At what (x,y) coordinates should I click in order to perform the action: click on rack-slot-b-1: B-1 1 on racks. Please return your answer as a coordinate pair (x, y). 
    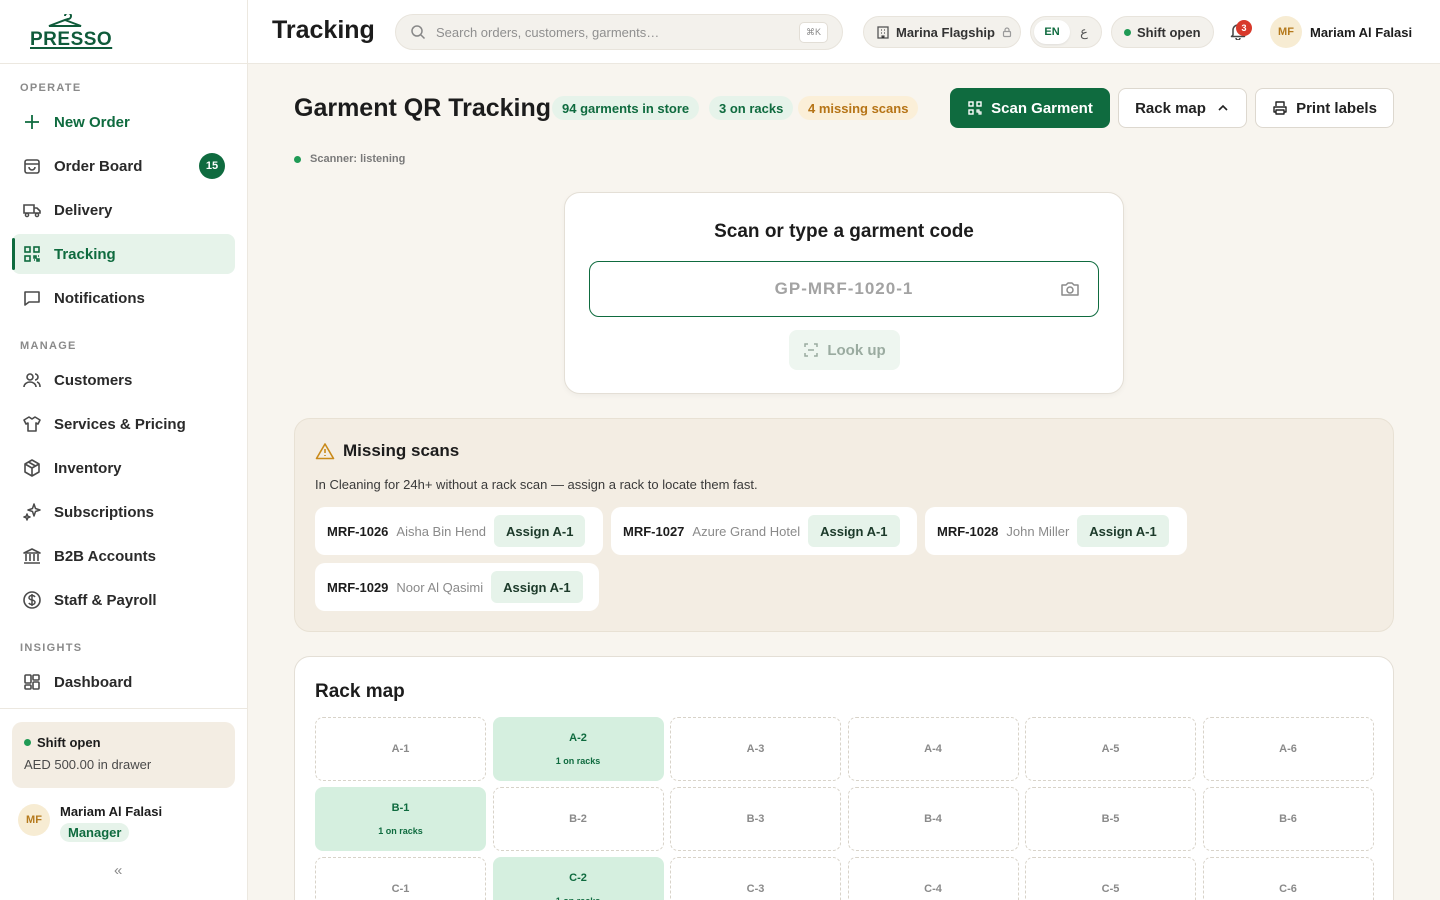
    Looking at the image, I should click on (400, 819).